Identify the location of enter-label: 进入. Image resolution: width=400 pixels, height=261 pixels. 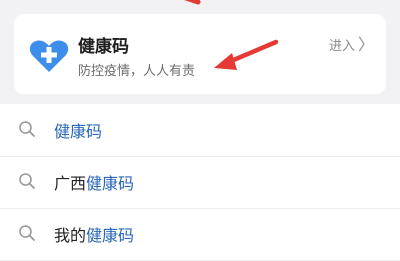
(341, 46).